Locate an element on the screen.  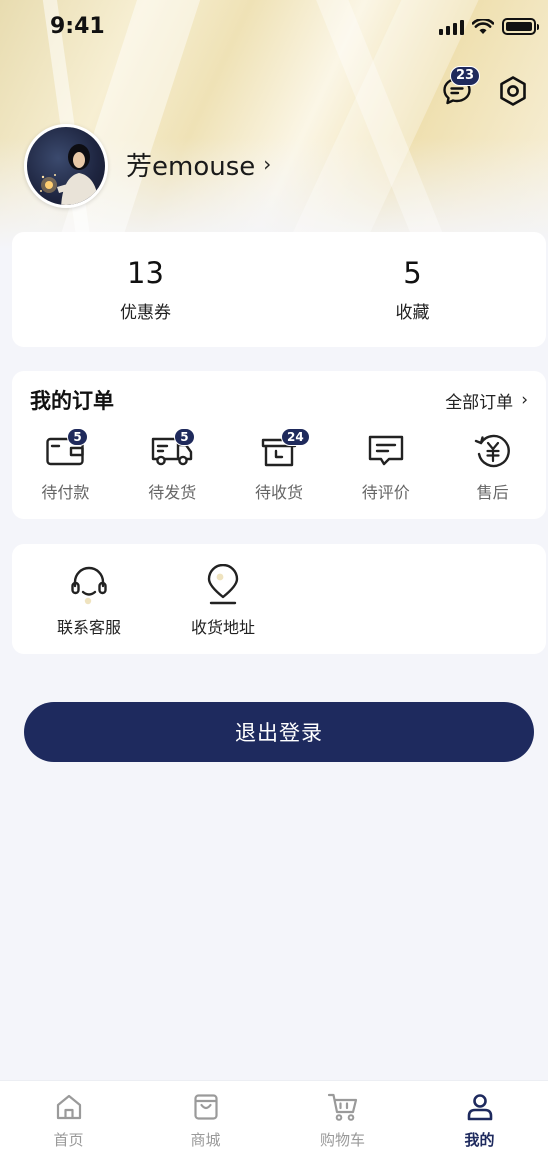
tab-home: 首页 is located at coordinates (68, 1118).